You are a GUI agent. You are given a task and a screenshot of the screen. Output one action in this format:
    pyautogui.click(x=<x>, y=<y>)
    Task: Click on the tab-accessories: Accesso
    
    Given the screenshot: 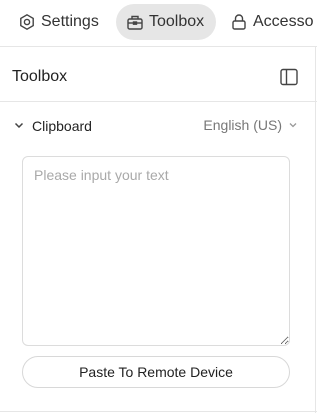 What is the action you would take?
    pyautogui.click(x=271, y=22)
    